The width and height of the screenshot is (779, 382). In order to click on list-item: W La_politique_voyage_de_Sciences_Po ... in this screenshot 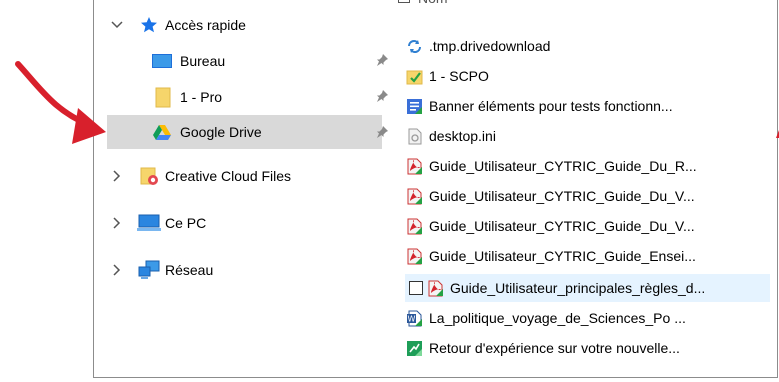, I will do `click(546, 318)`.